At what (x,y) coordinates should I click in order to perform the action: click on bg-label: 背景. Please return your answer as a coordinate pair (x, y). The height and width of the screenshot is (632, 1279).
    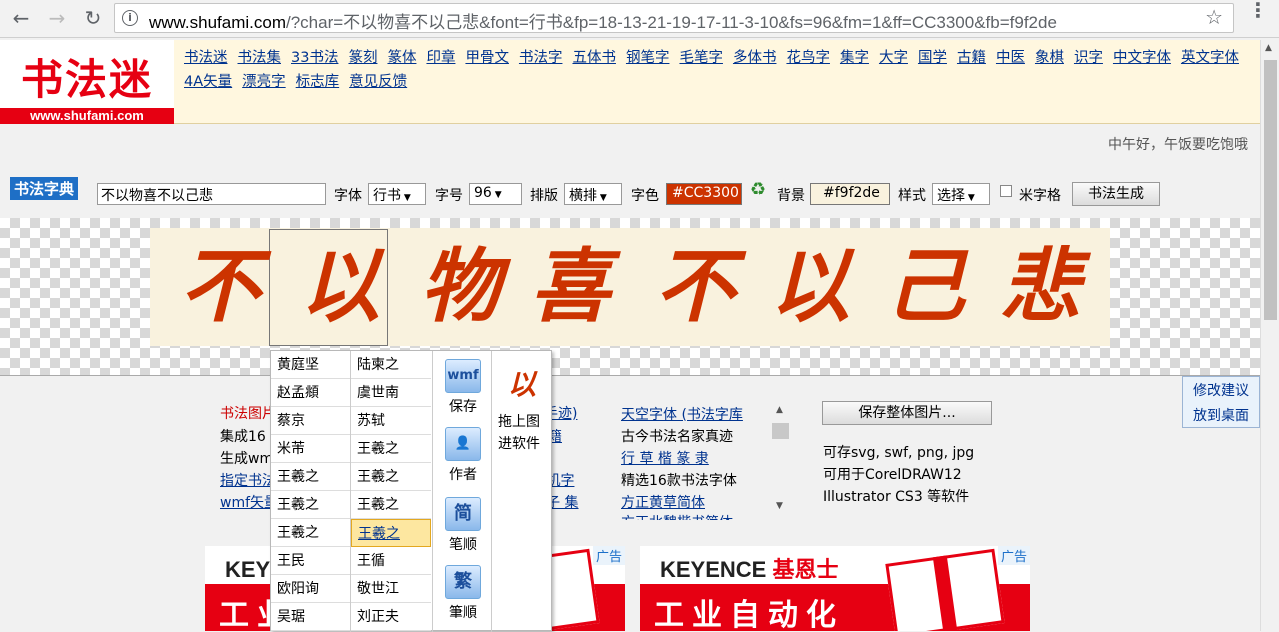
    Looking at the image, I should click on (791, 196).